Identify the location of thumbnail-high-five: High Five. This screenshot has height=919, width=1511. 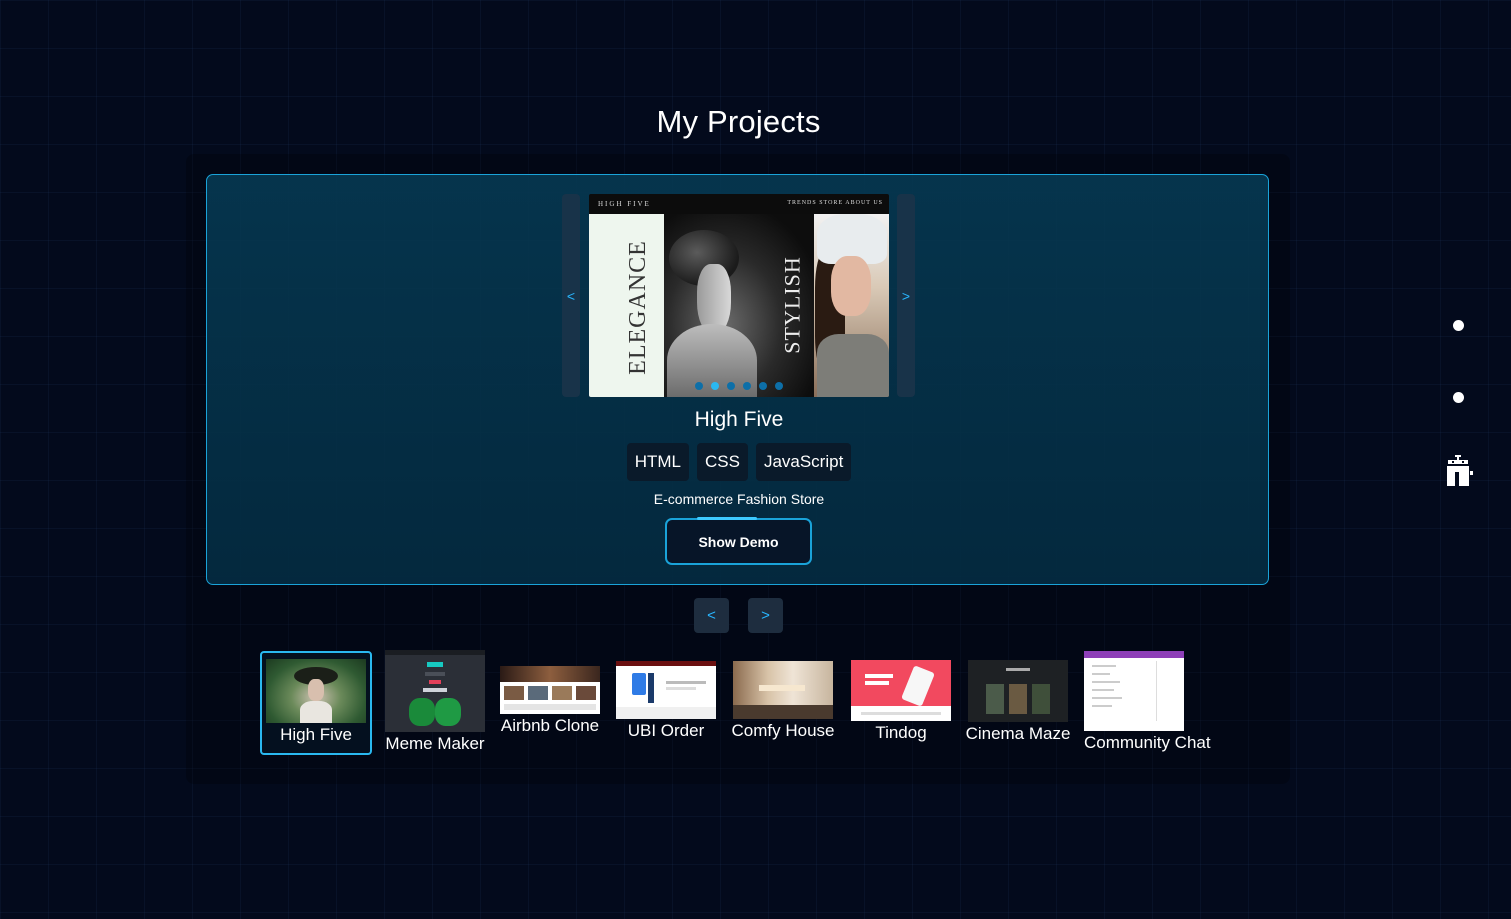
(316, 703).